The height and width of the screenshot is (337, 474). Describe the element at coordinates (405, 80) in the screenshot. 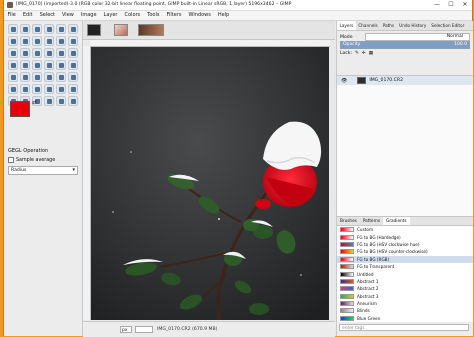

I see `layer-row: 👁 IMG_0170.CR2` at that location.